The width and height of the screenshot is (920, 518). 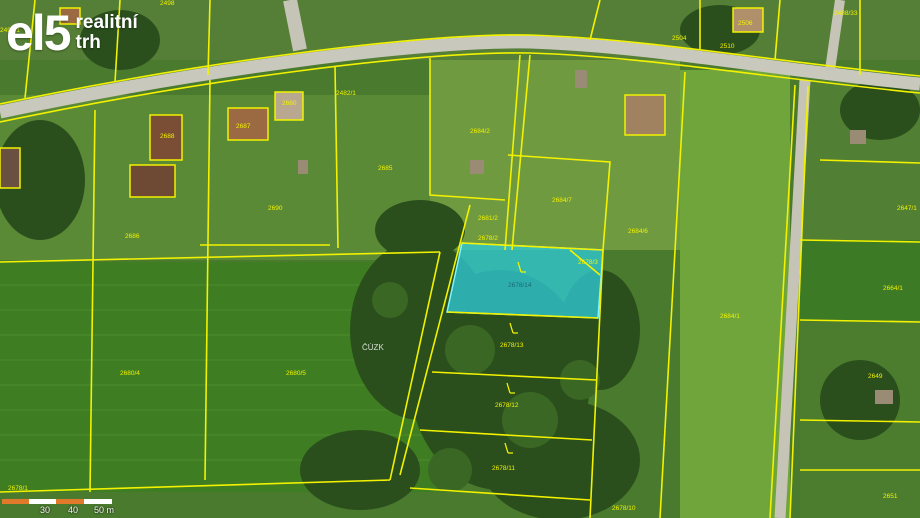 What do you see at coordinates (45, 510) in the screenshot?
I see `scale-label-30: 30` at bounding box center [45, 510].